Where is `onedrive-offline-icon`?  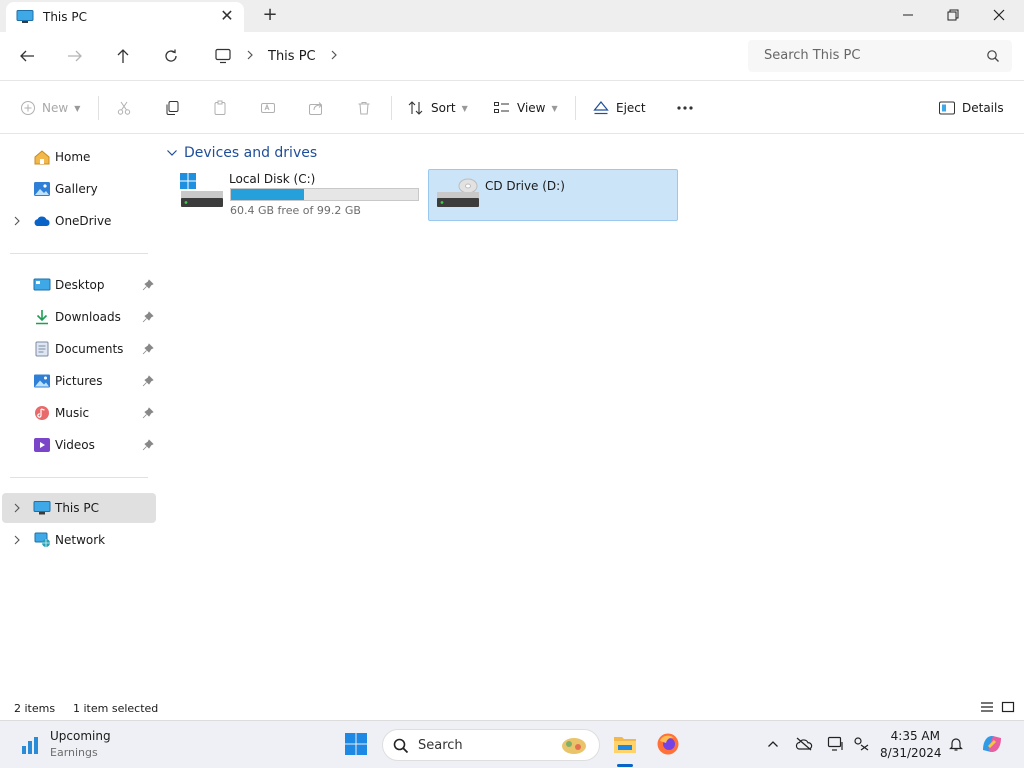 onedrive-offline-icon is located at coordinates (804, 744).